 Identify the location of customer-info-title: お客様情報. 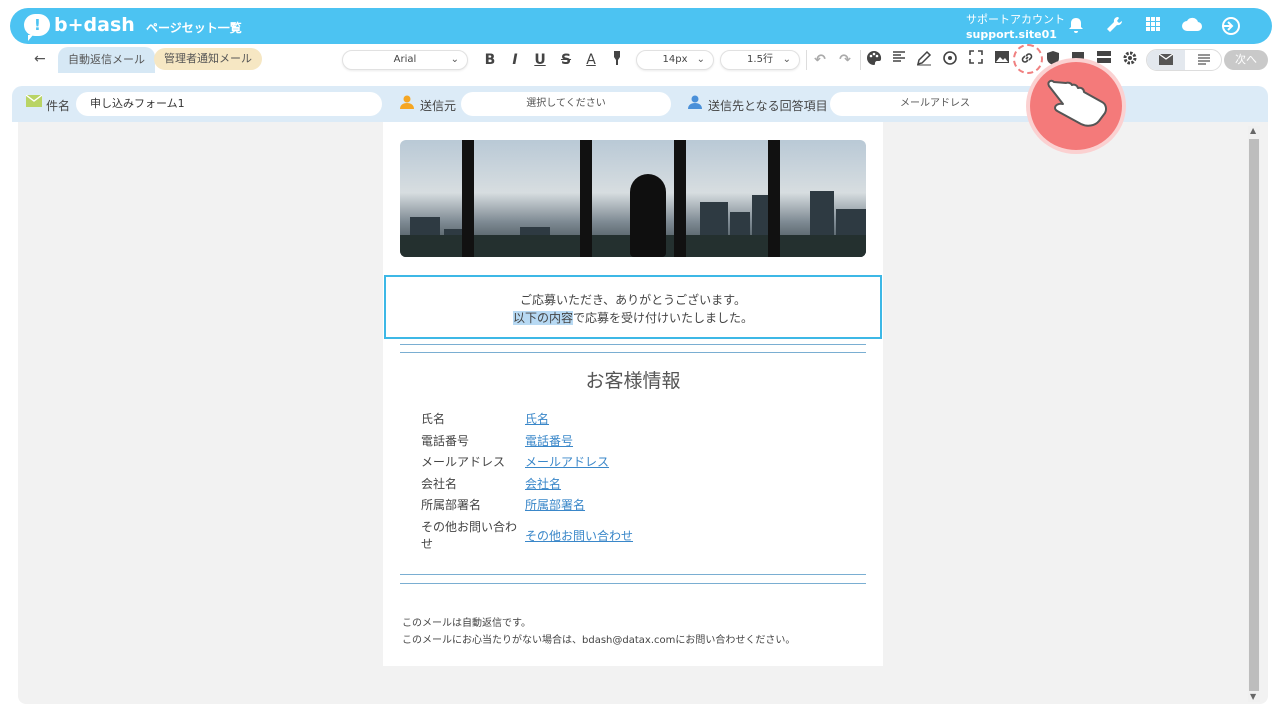
(633, 381).